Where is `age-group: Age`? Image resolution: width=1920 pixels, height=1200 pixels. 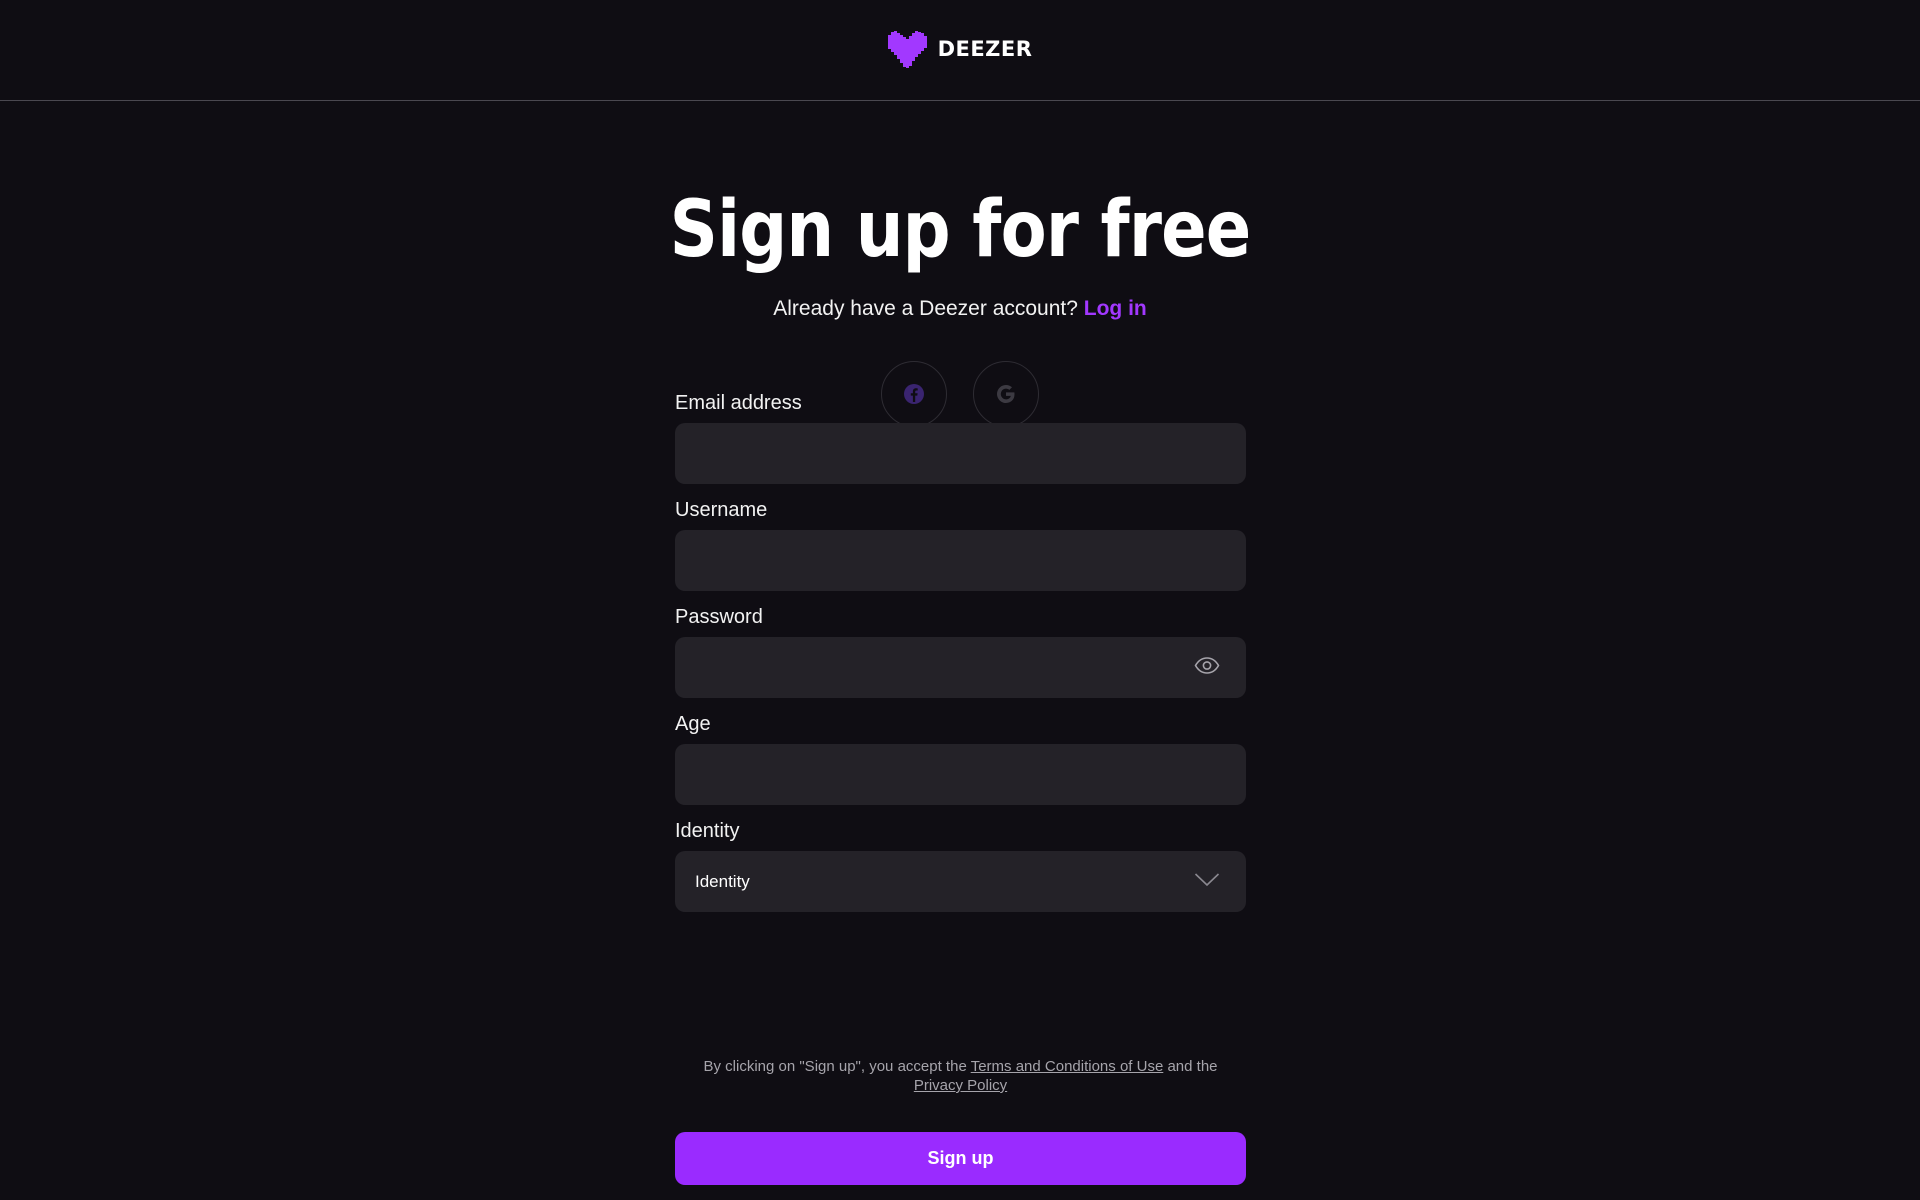 age-group: Age is located at coordinates (960, 759).